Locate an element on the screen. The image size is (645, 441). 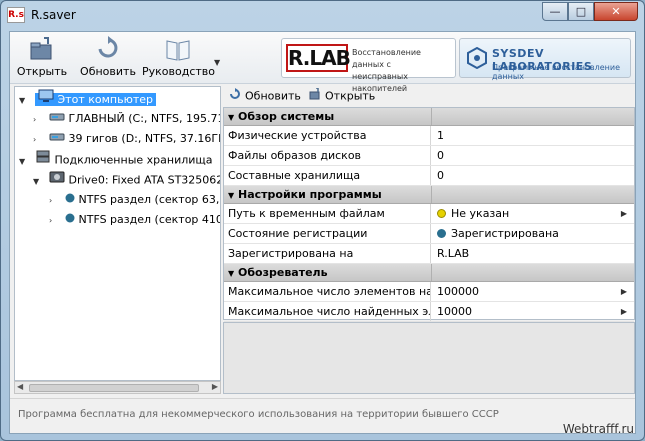
status-dot-icon is located at coordinates (441, 213).